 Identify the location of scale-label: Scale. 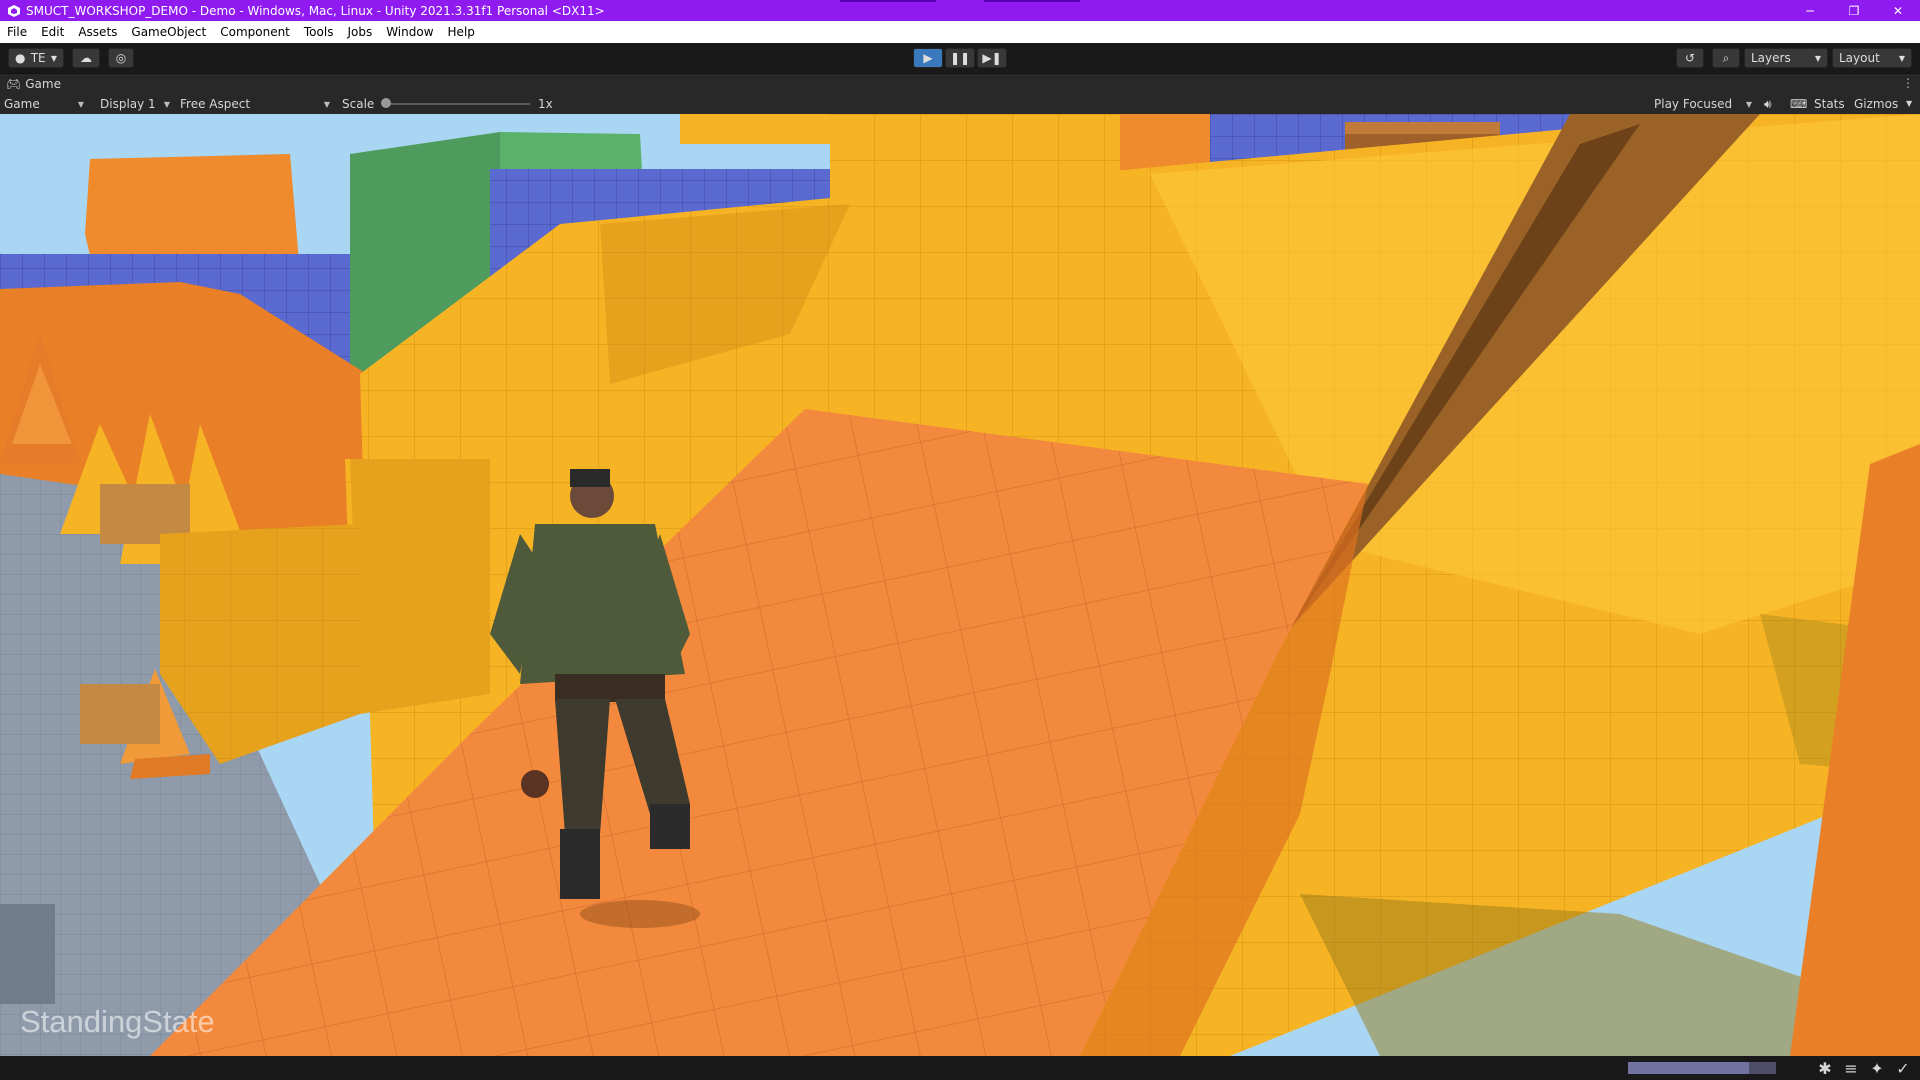
(358, 104).